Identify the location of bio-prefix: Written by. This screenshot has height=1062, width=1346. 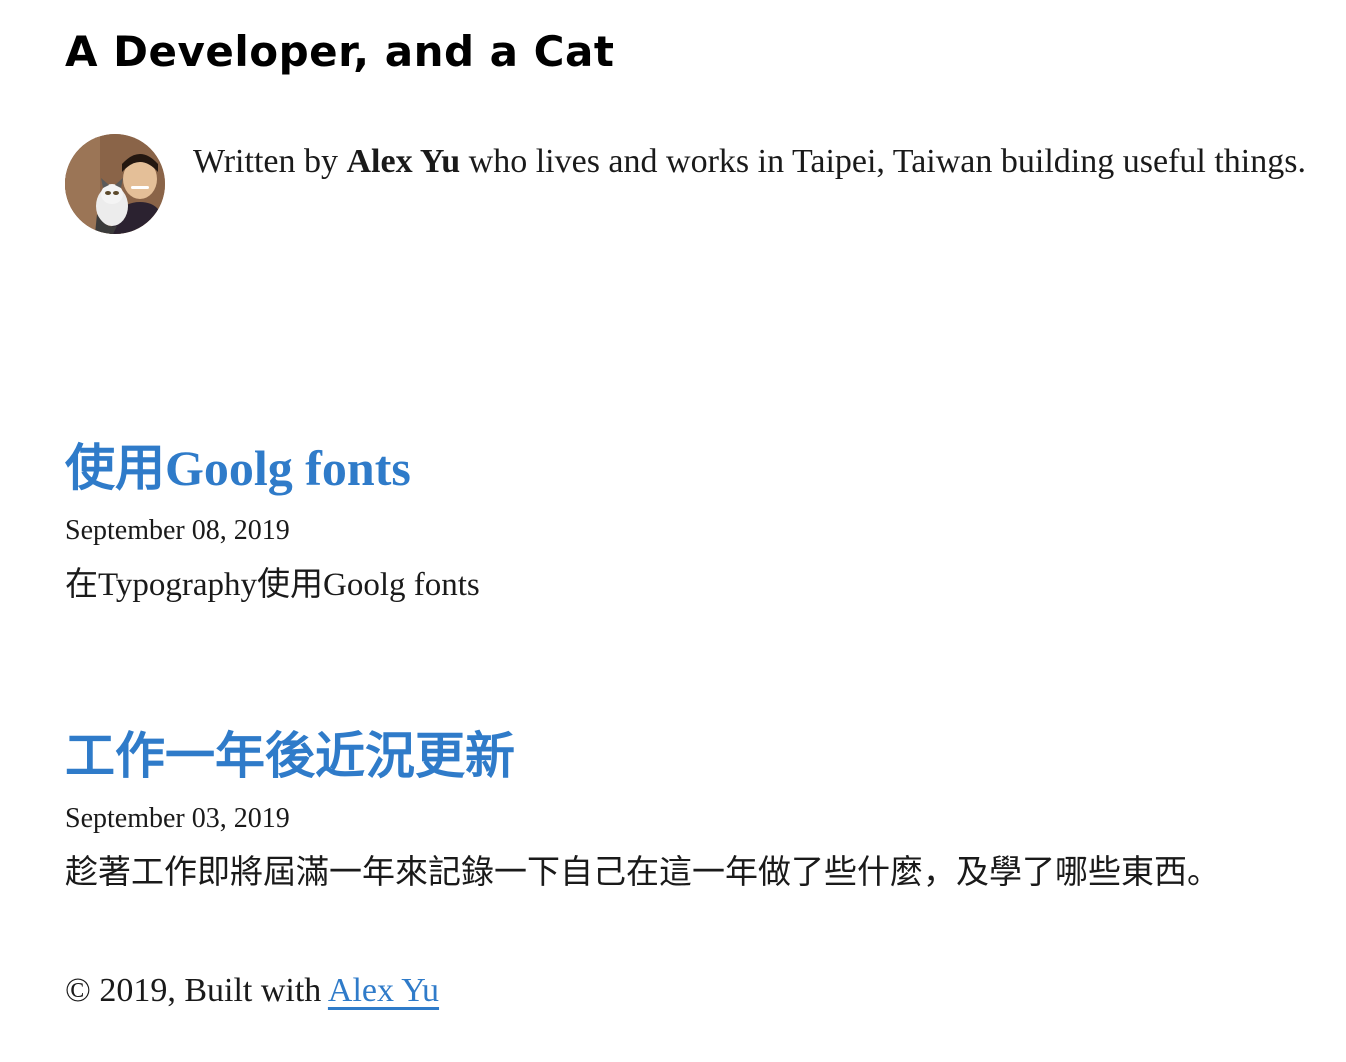
(270, 161).